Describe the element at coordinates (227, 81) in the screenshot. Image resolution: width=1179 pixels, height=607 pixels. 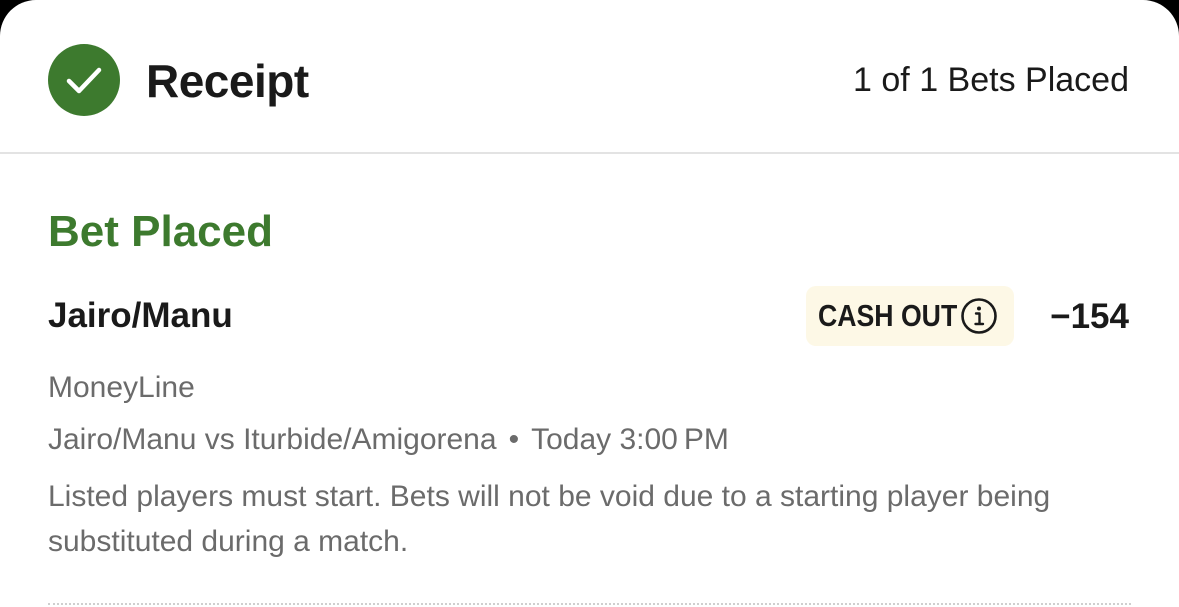
I see `page-title: Receipt` at that location.